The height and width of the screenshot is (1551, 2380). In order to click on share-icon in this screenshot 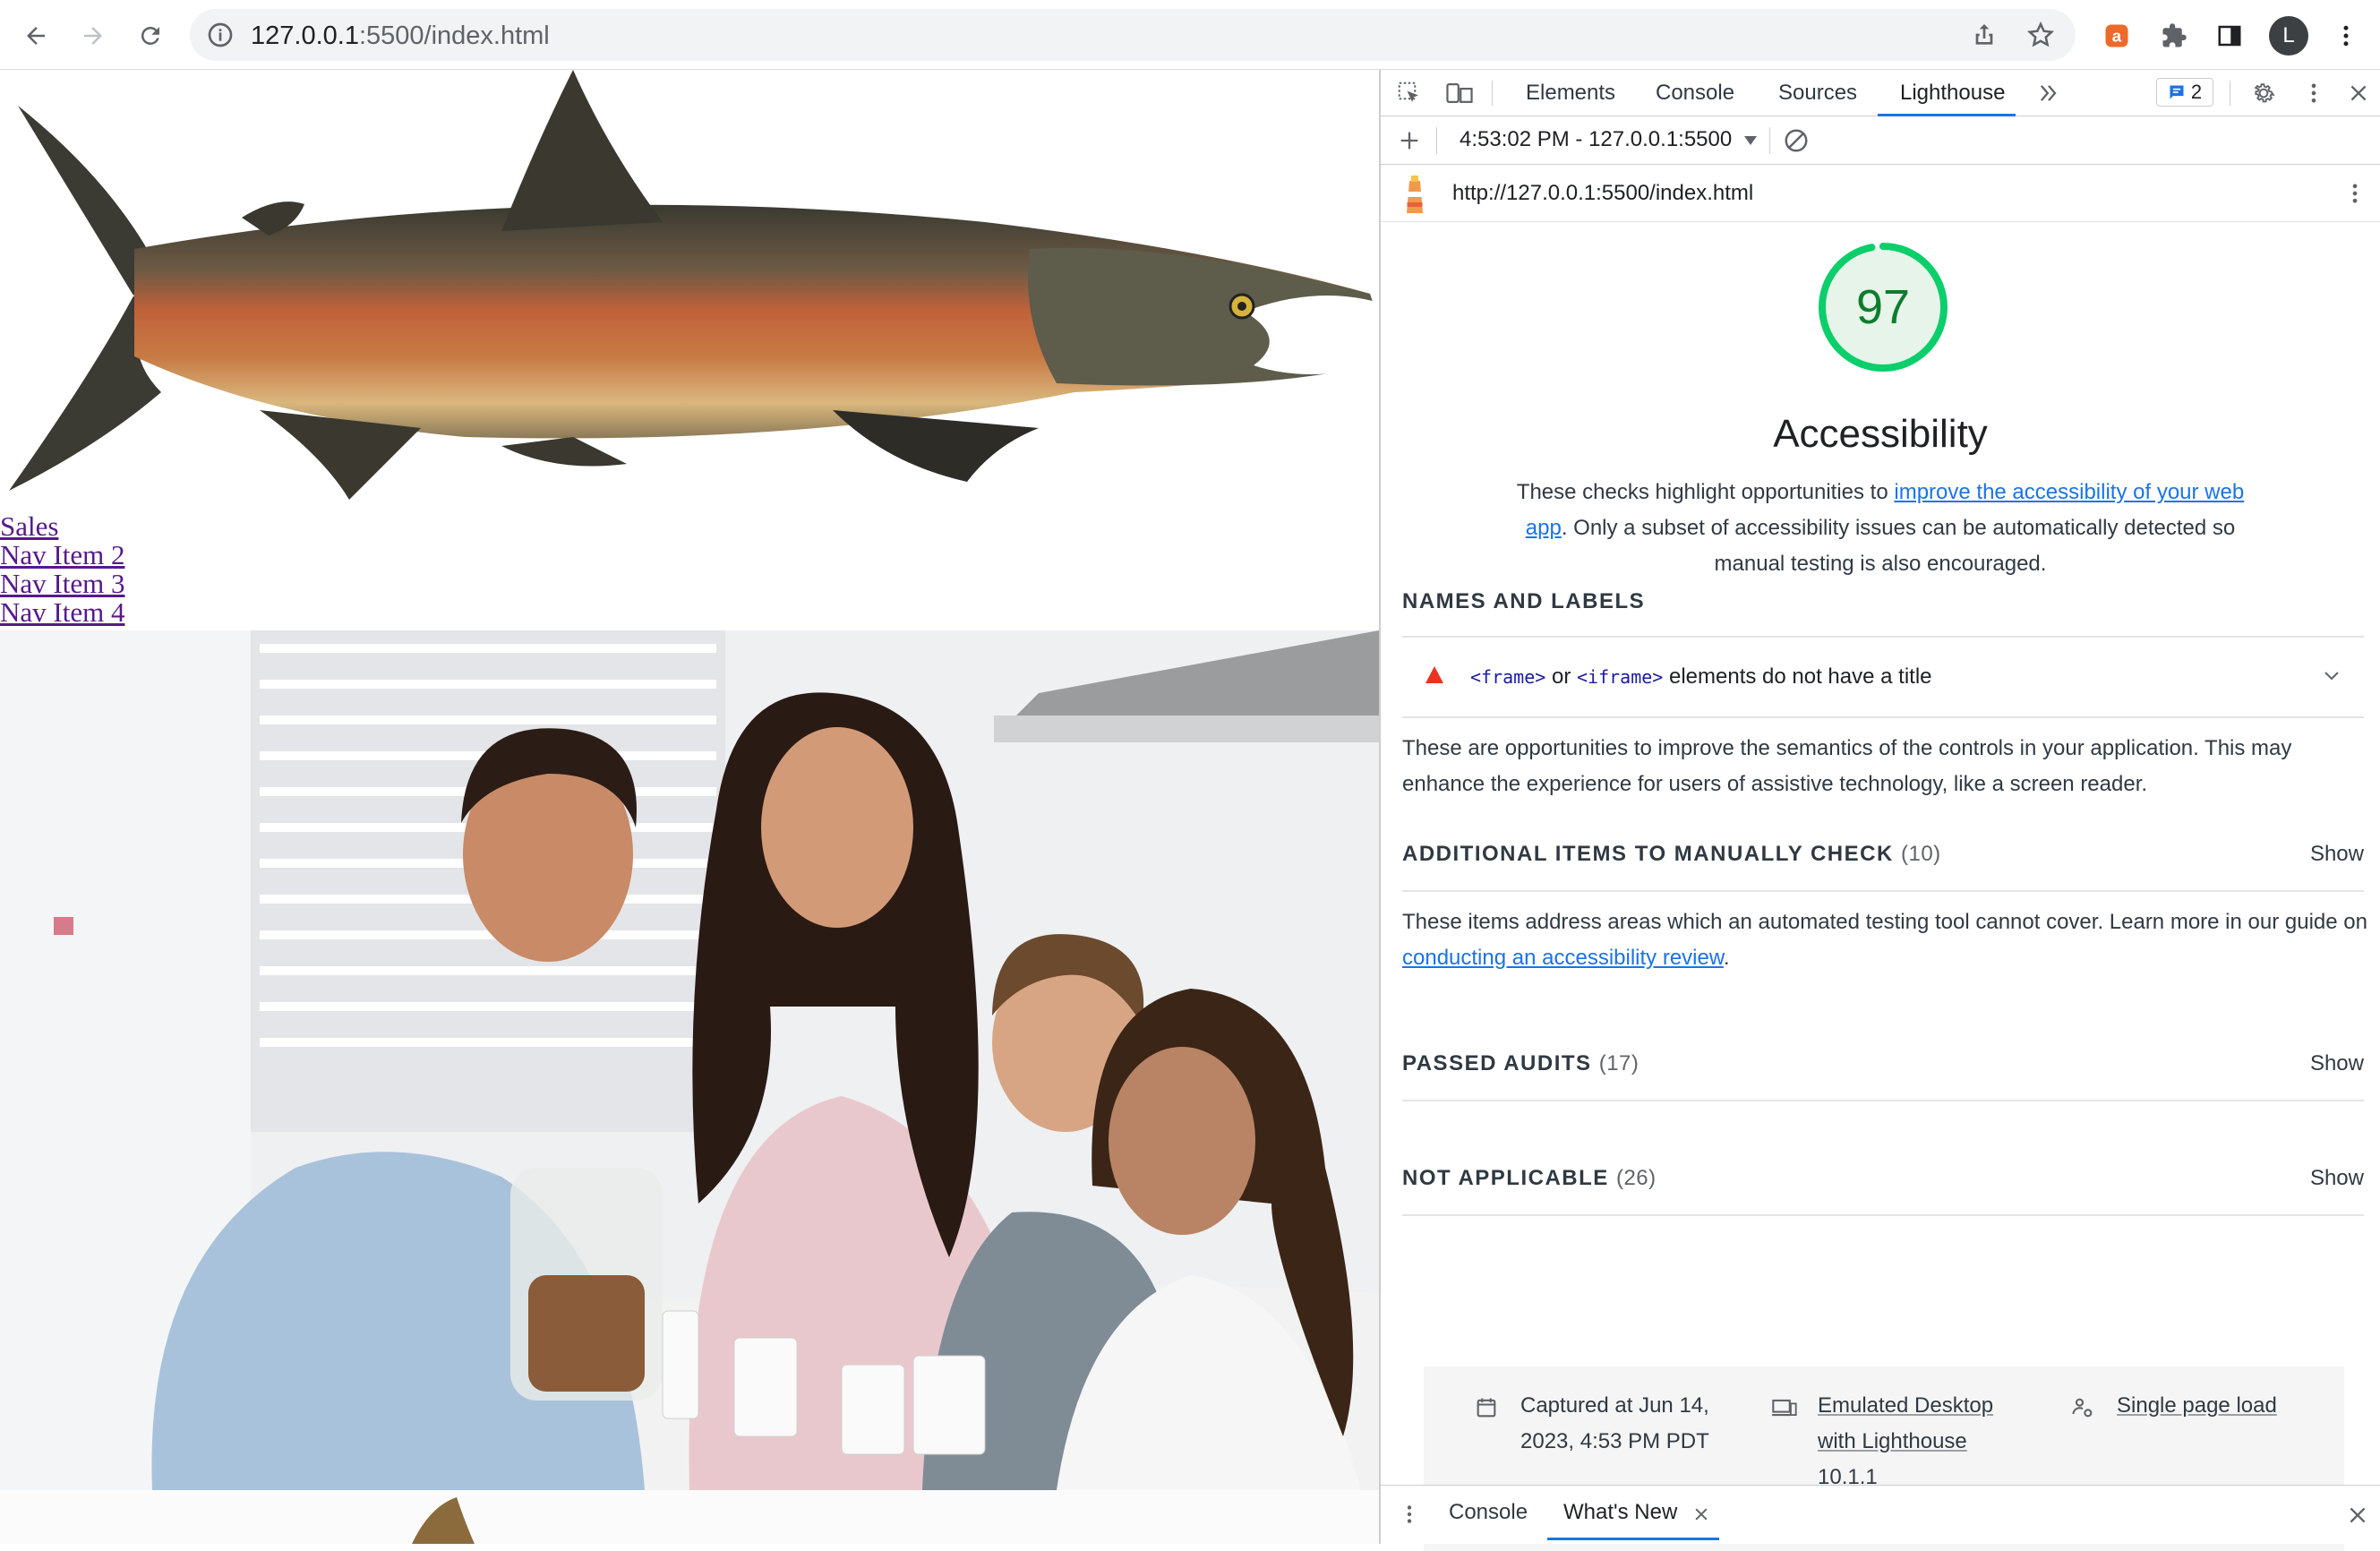, I will do `click(1984, 35)`.